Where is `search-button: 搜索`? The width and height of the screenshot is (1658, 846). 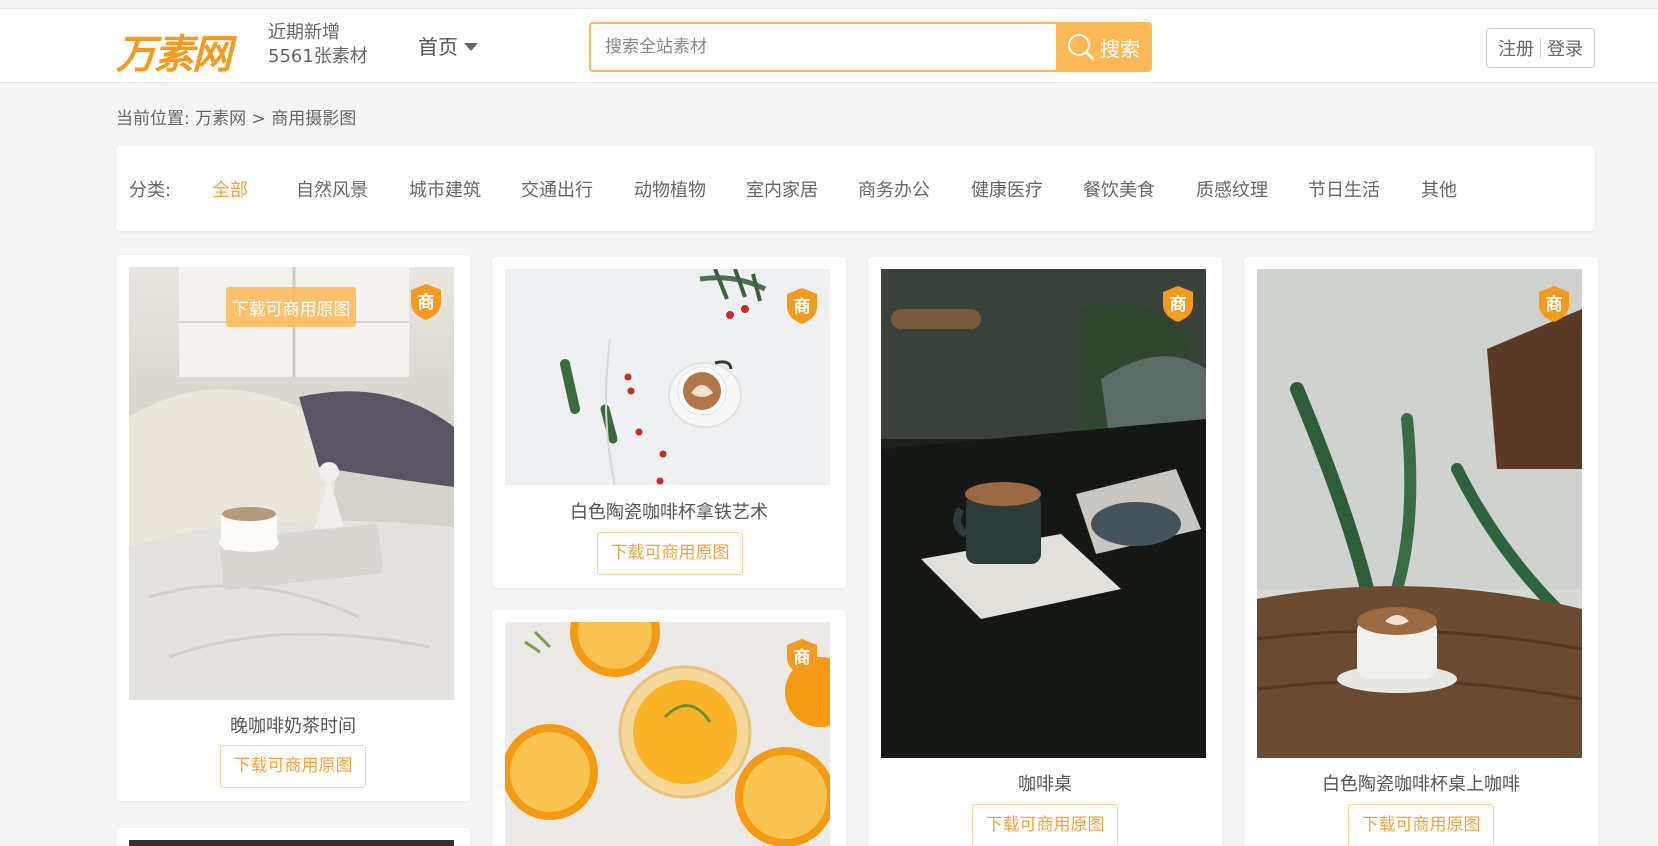
search-button: 搜索 is located at coordinates (1103, 47).